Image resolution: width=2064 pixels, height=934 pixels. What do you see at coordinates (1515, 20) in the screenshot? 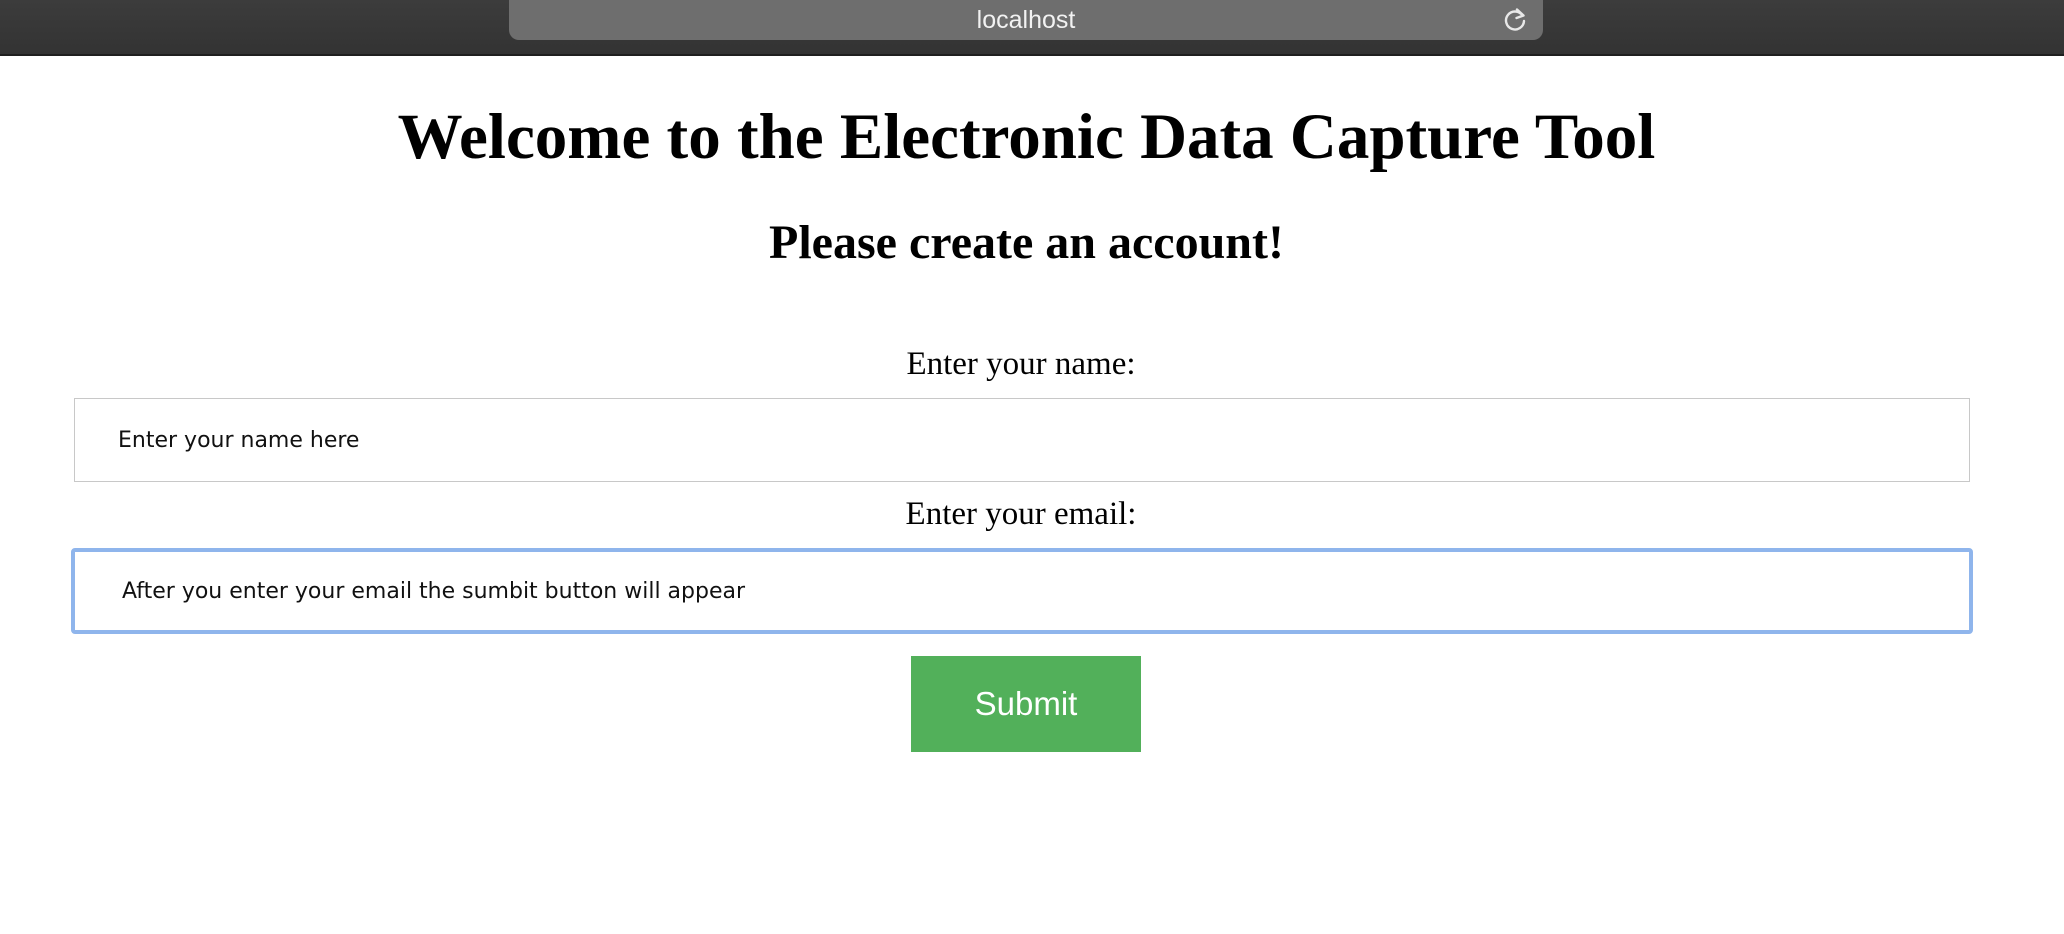
I see `reload-icon` at bounding box center [1515, 20].